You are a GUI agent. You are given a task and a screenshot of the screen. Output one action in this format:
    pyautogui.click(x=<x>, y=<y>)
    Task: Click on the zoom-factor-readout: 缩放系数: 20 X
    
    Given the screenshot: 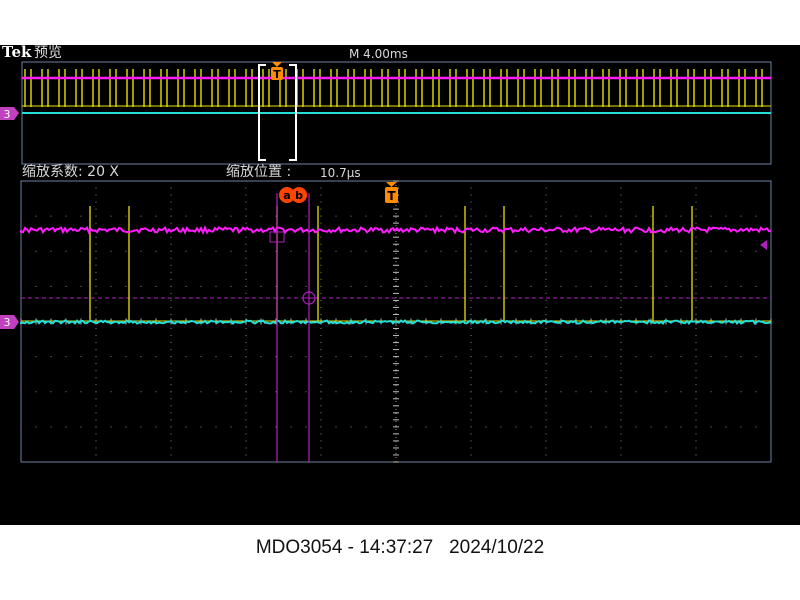 What is the action you would take?
    pyautogui.click(x=71, y=172)
    